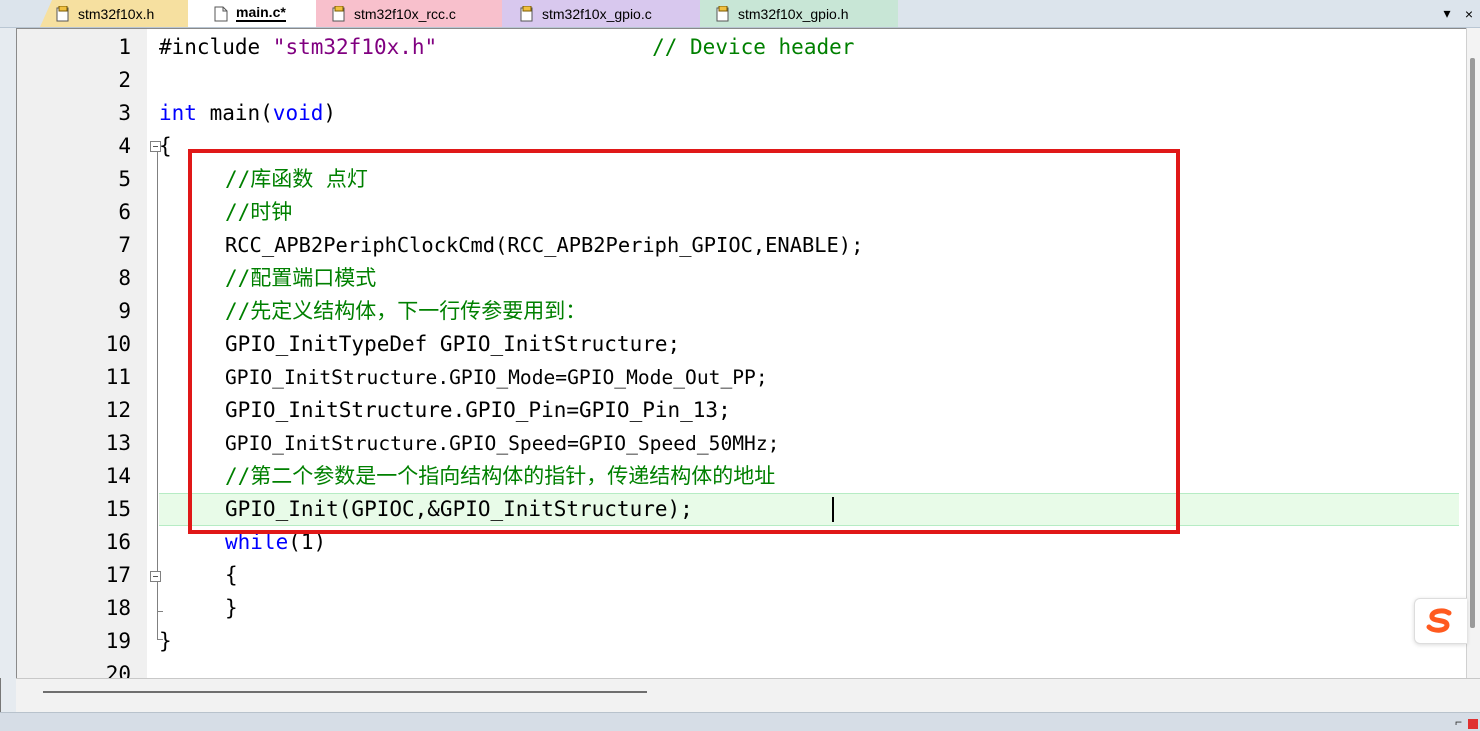  Describe the element at coordinates (748, 542) in the screenshot. I see `code-line: 16 while(1)` at that location.